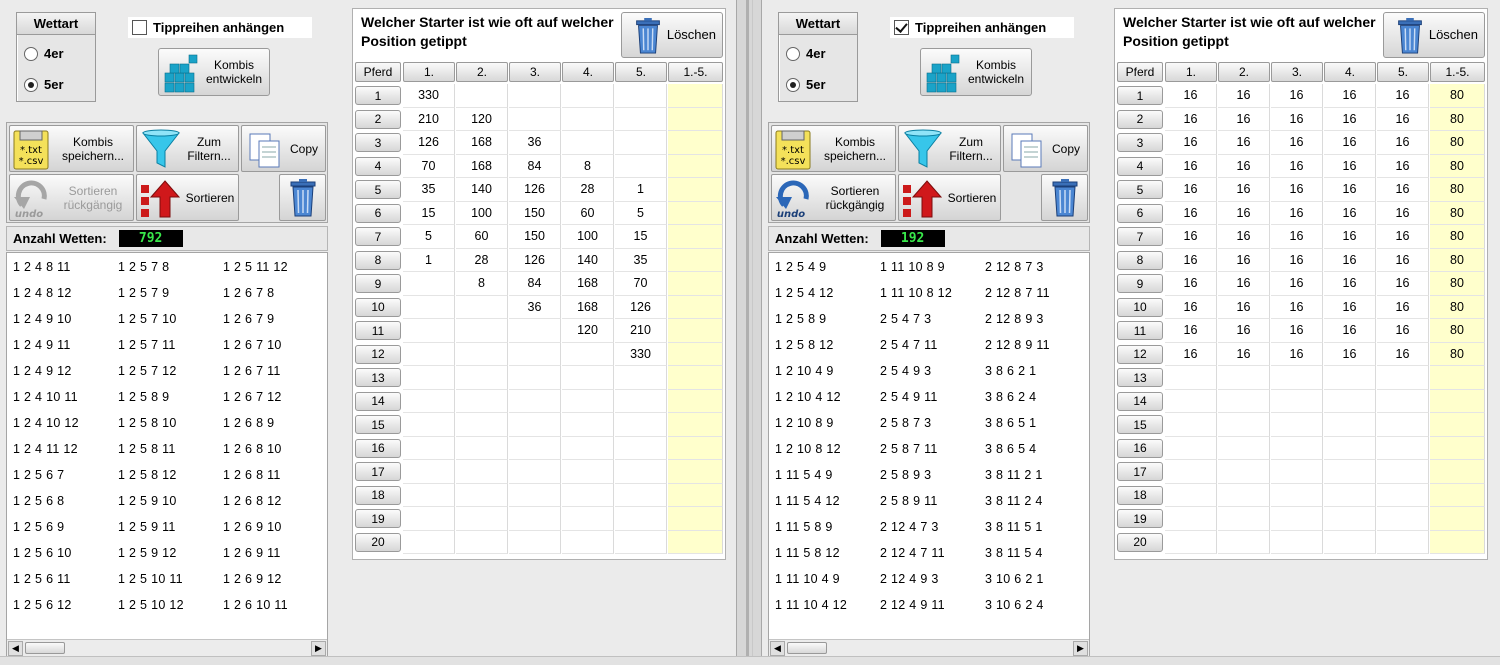 The width and height of the screenshot is (1500, 665). What do you see at coordinates (800, 319) in the screenshot?
I see `list-item: 1 2 5 8 9` at bounding box center [800, 319].